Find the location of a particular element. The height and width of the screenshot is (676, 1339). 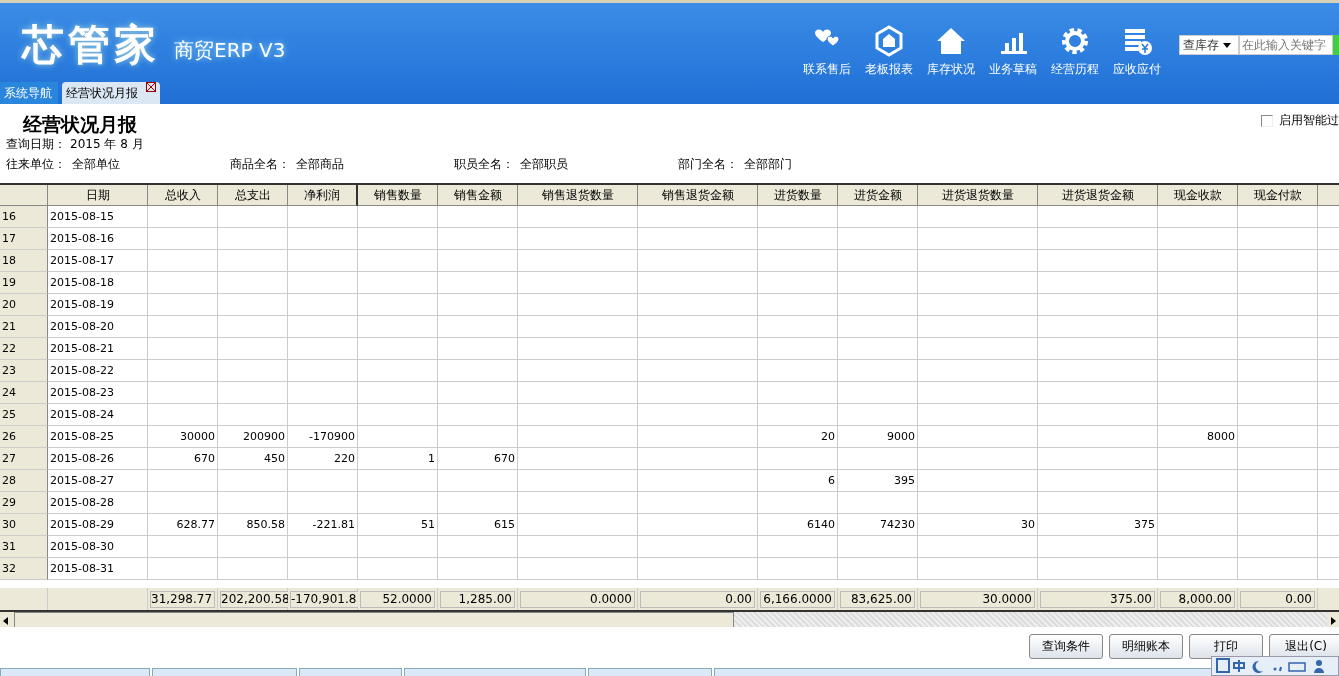

tab: 经营状况月报 is located at coordinates (111, 93).